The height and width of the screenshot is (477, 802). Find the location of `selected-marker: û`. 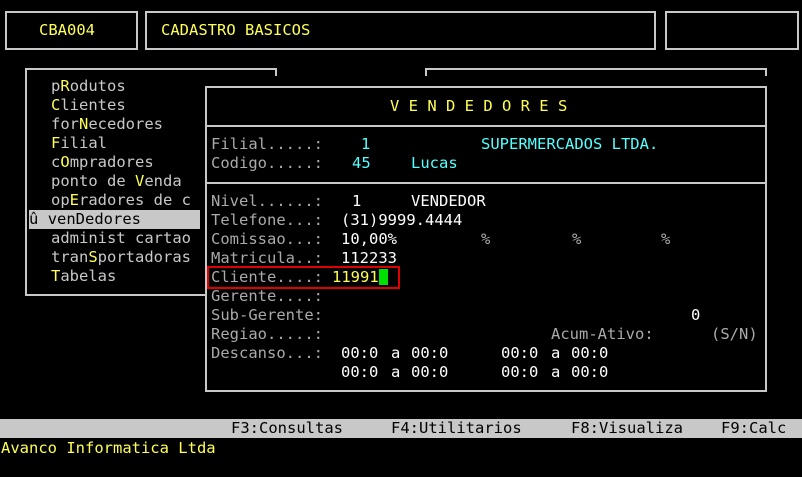

selected-marker: û is located at coordinates (34, 219).